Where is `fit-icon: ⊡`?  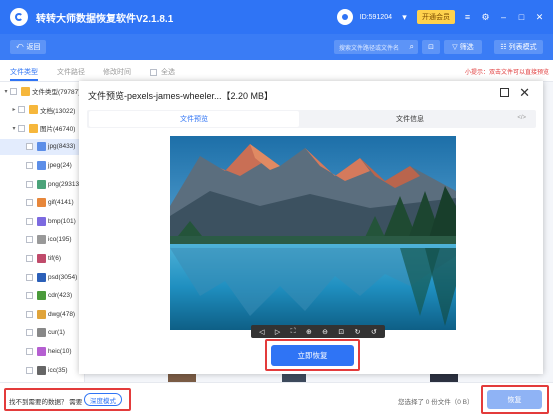 fit-icon: ⊡ is located at coordinates (341, 332).